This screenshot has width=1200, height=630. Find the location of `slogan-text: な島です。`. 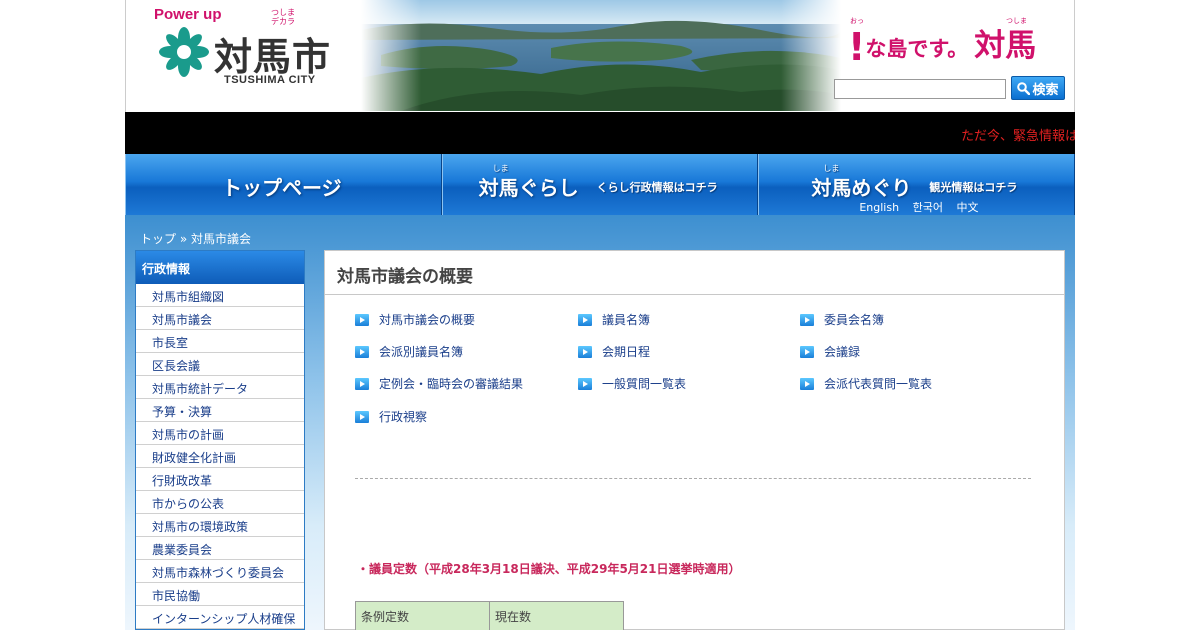

slogan-text: な島です。 is located at coordinates (917, 49).